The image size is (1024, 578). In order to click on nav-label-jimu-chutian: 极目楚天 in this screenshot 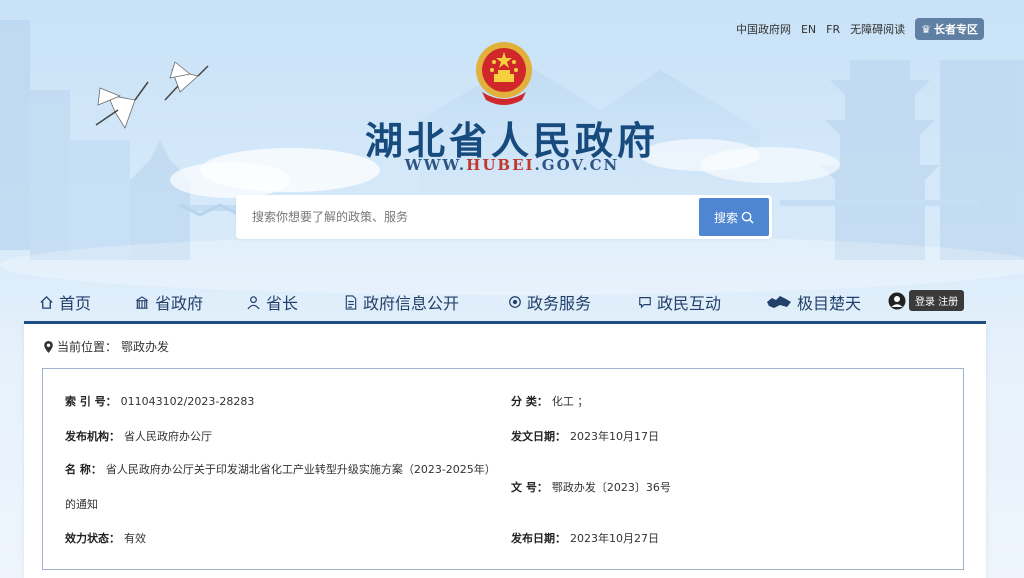, I will do `click(829, 303)`.